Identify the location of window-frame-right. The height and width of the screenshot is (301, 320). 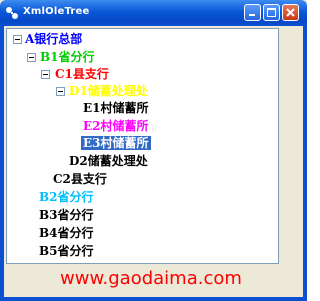
(305, 163).